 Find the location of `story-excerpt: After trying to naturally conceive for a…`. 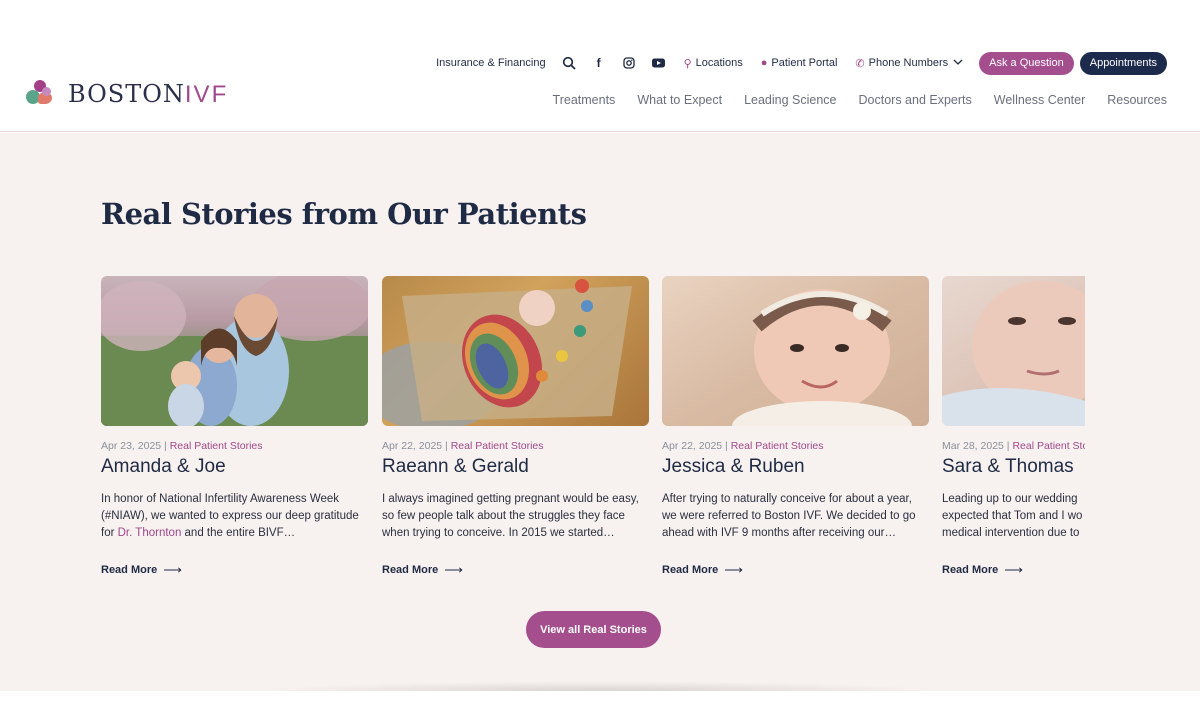

story-excerpt: After trying to naturally conceive for a… is located at coordinates (789, 516).